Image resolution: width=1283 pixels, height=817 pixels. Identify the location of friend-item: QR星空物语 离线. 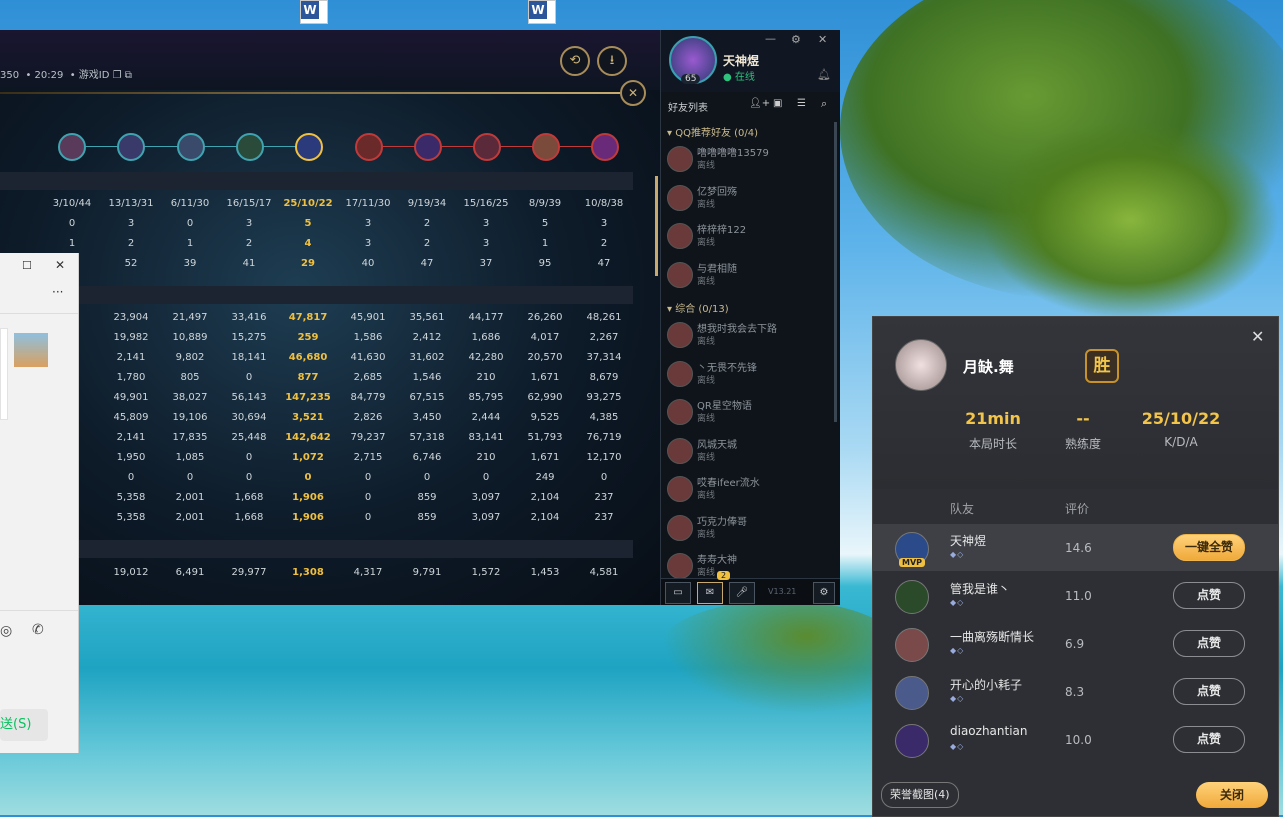
(747, 414).